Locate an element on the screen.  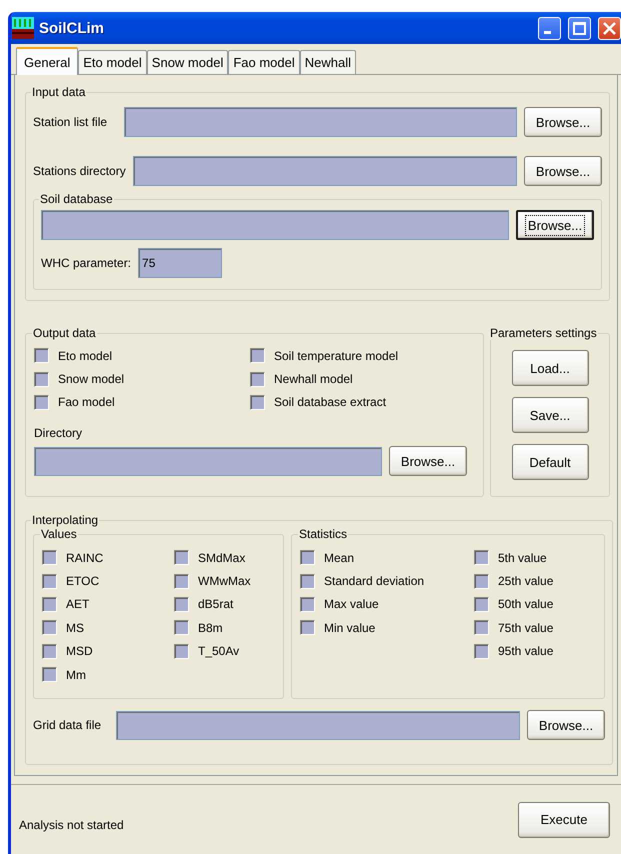
tab: General is located at coordinates (47, 61).